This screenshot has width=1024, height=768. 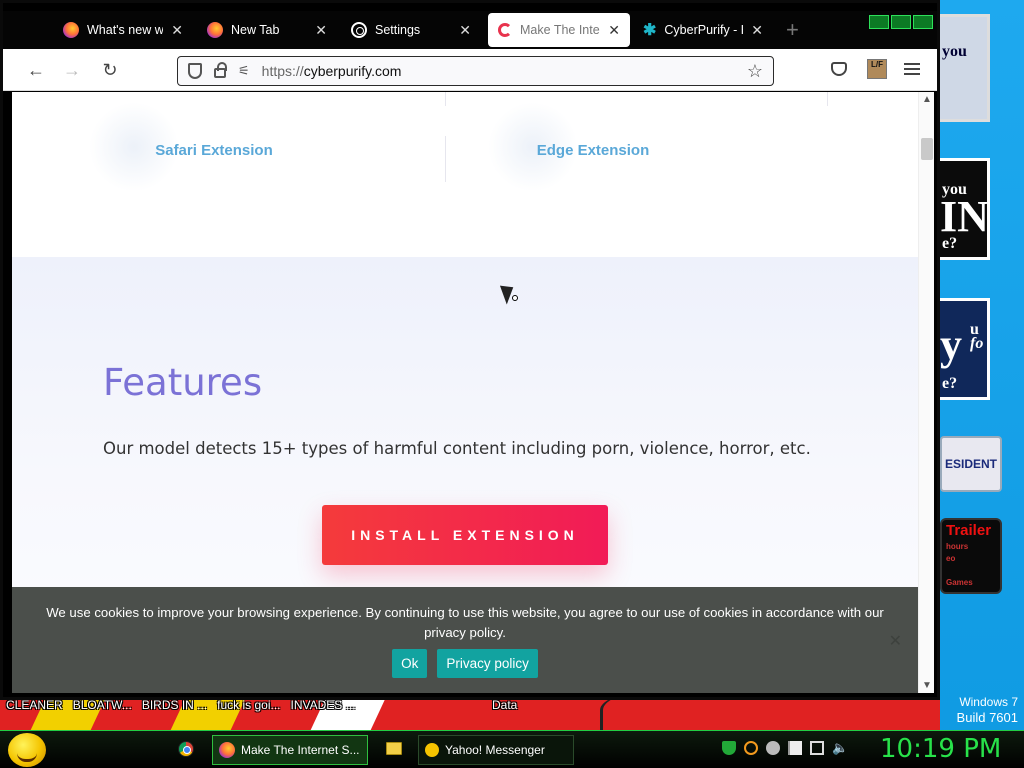 I want to click on cookie-ok-button: Ok, so click(x=410, y=663).